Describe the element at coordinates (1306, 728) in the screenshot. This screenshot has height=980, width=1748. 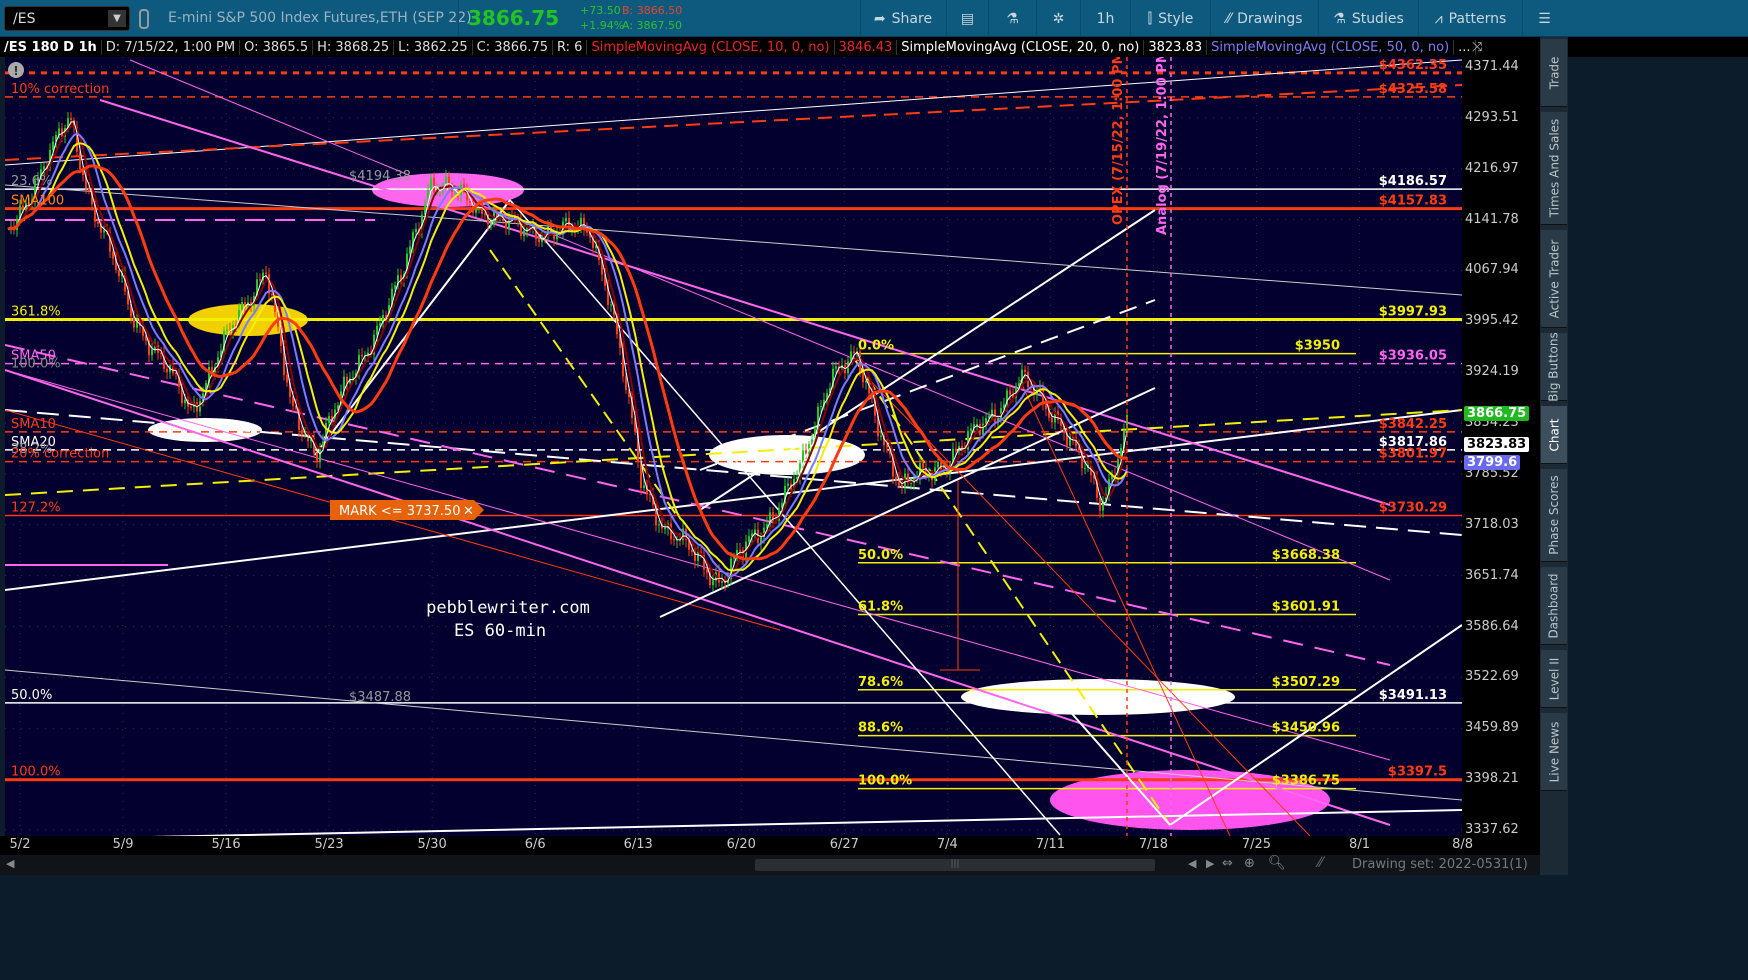
I see `fib-price-label: $3450.96` at that location.